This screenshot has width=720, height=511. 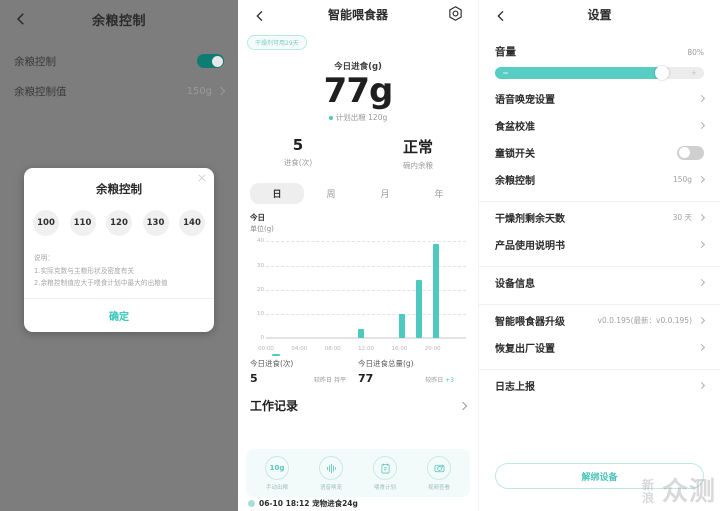 I want to click on page-title: 智能喂食器, so click(x=357, y=15).